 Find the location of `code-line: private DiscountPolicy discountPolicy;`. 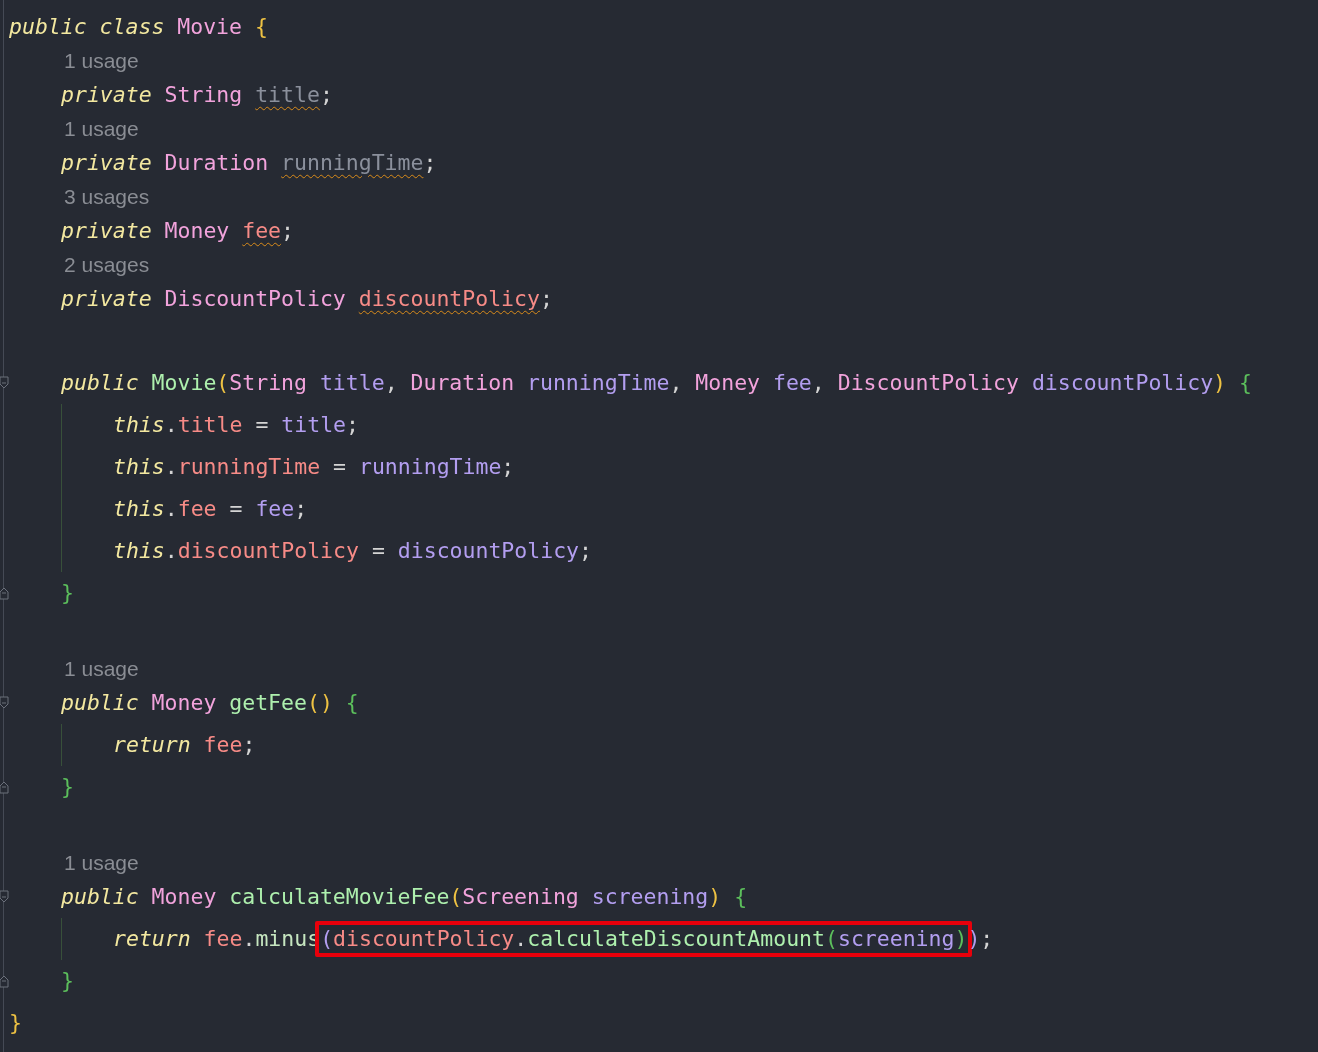

code-line: private DiscountPolicy discountPolicy; is located at coordinates (307, 299).